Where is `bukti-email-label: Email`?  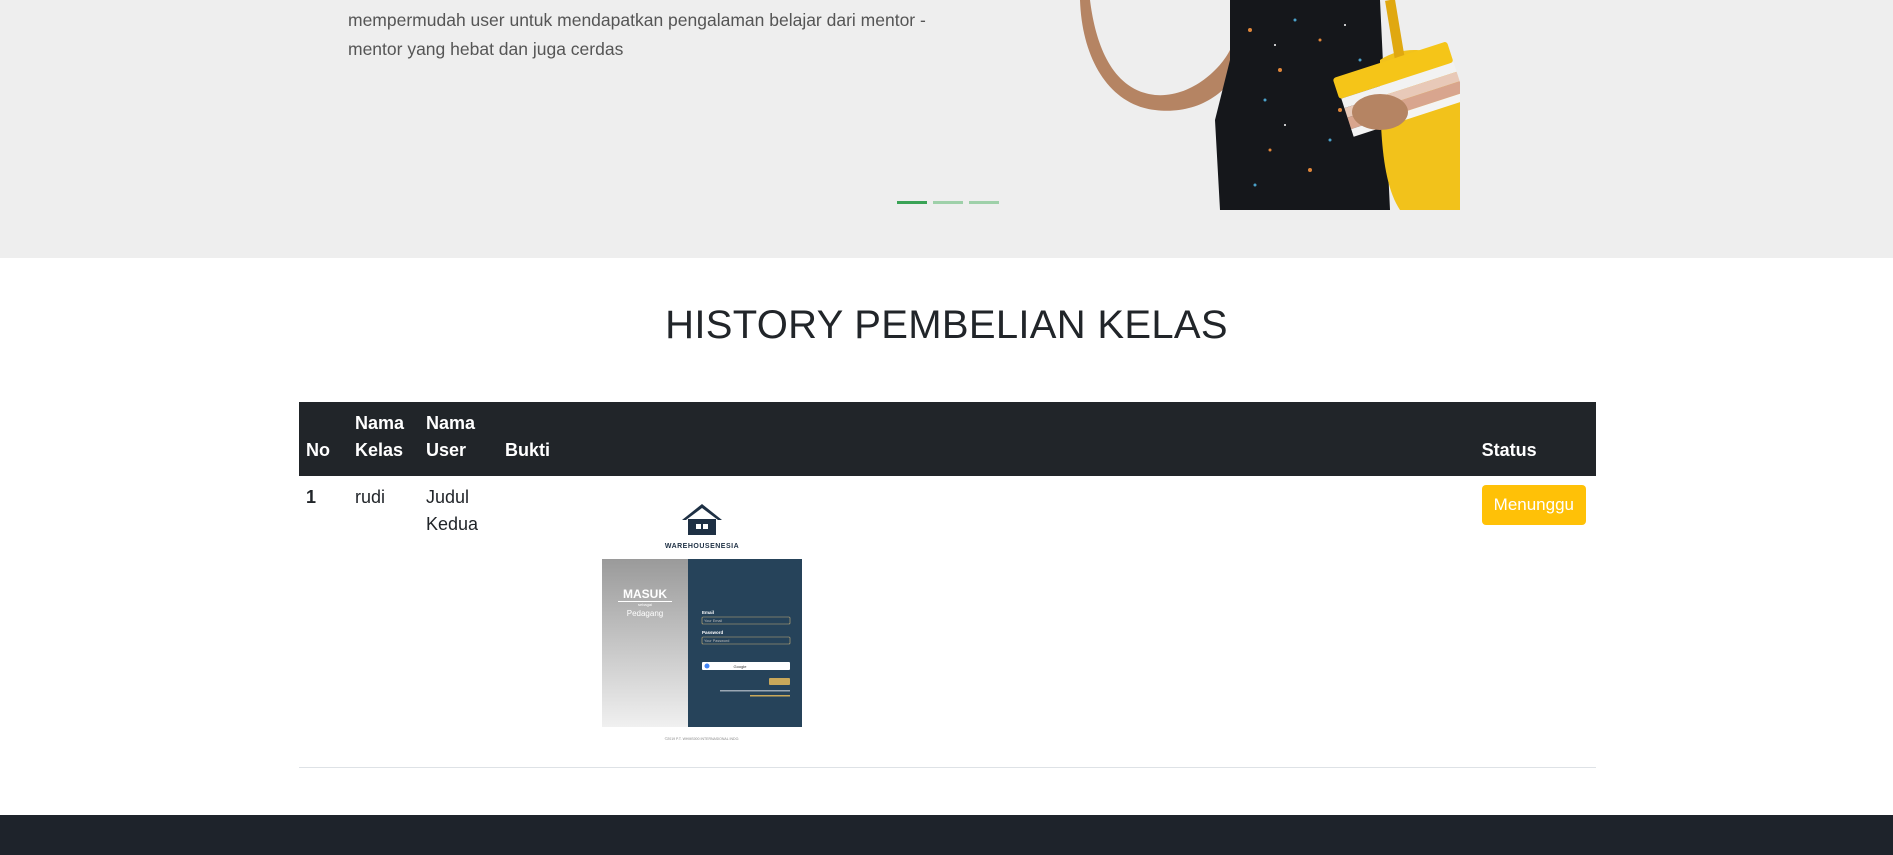 bukti-email-label: Email is located at coordinates (708, 612).